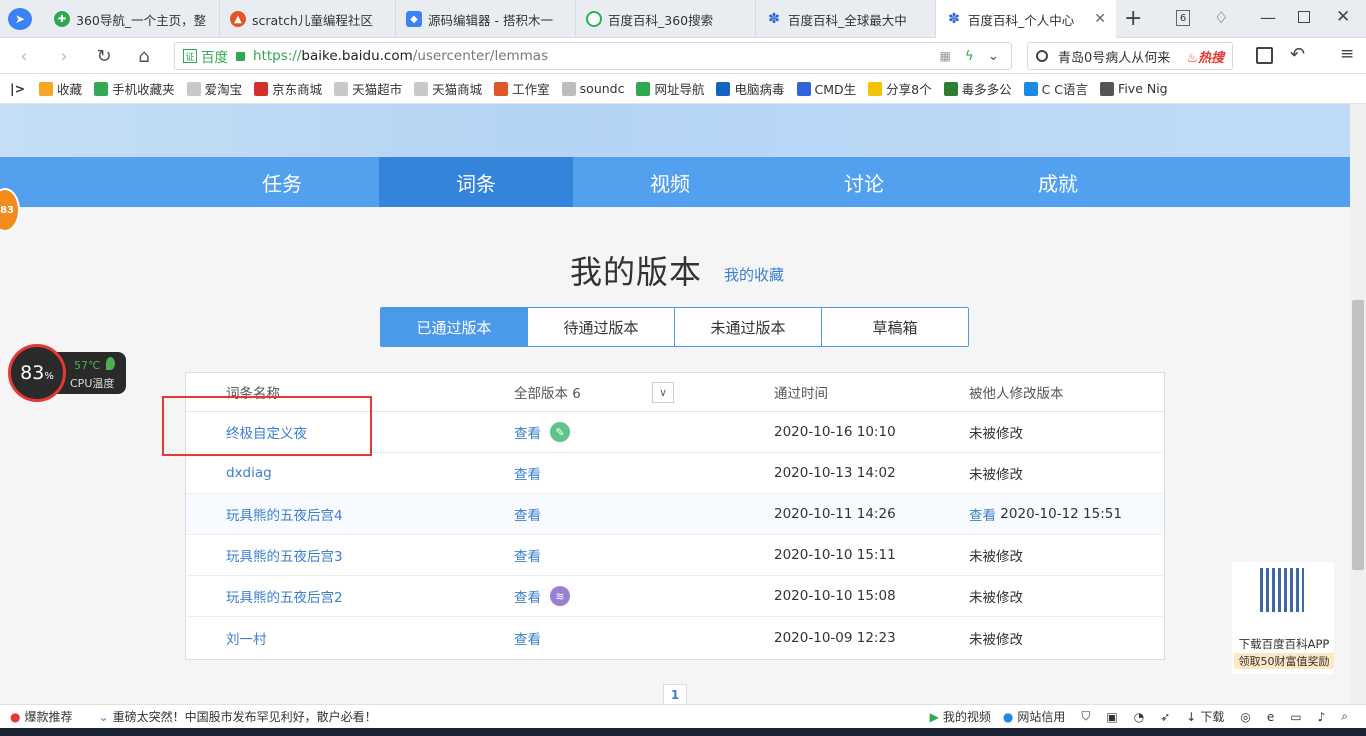 The height and width of the screenshot is (736, 1366). Describe the element at coordinates (246, 637) in the screenshot. I see `lemma-name-link: 刘一村` at that location.